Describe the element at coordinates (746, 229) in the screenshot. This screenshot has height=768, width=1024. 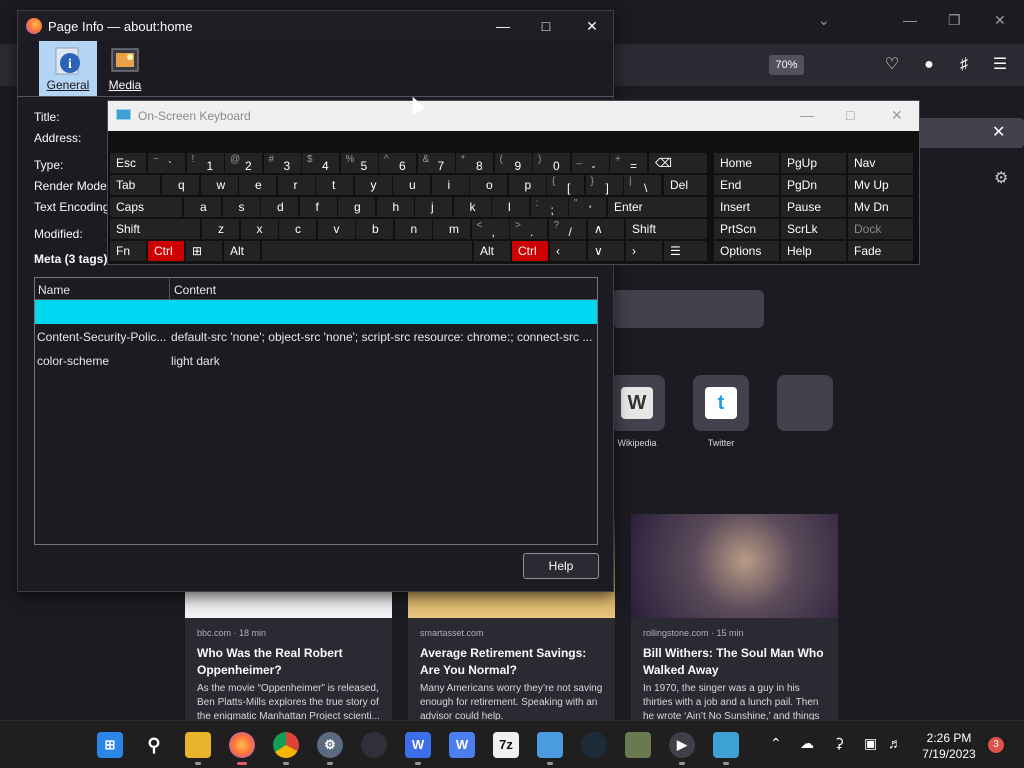
I see `key-prtscn: PrtScn` at that location.